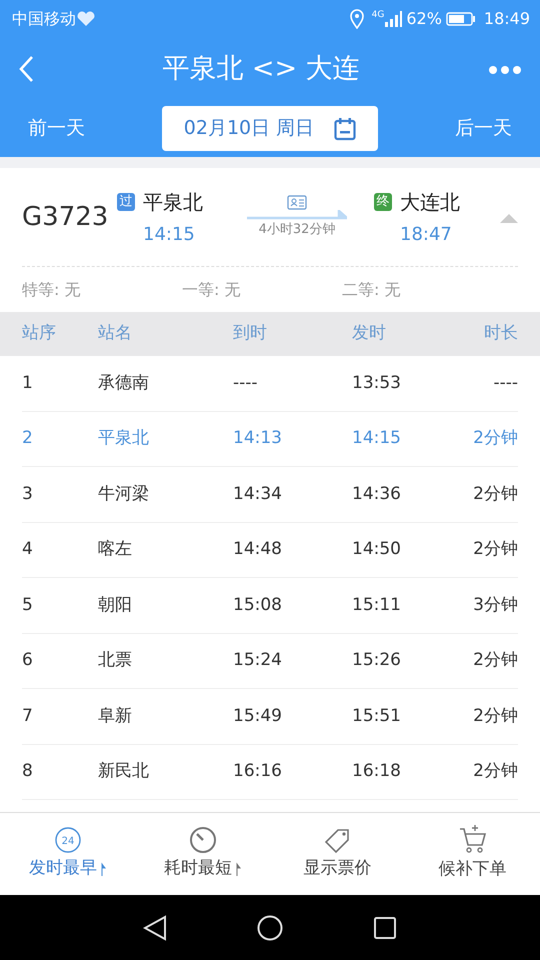  Describe the element at coordinates (270, 494) in the screenshot. I see `station-row: 3 牛河梁 14:34 14:36 2分钟` at that location.